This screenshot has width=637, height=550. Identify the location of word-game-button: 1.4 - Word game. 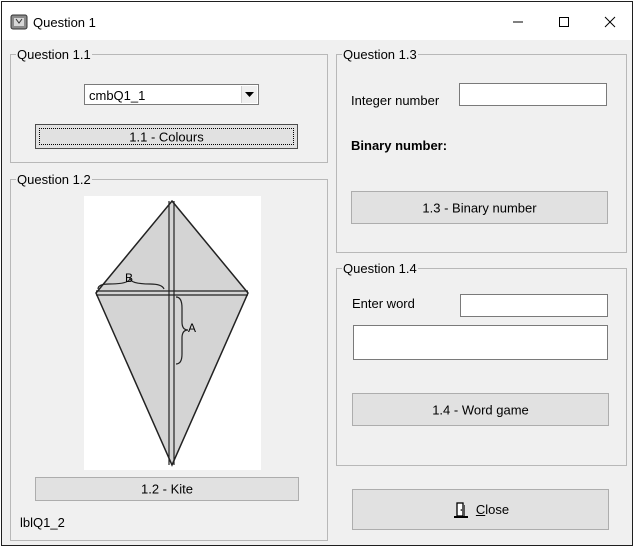
(480, 409).